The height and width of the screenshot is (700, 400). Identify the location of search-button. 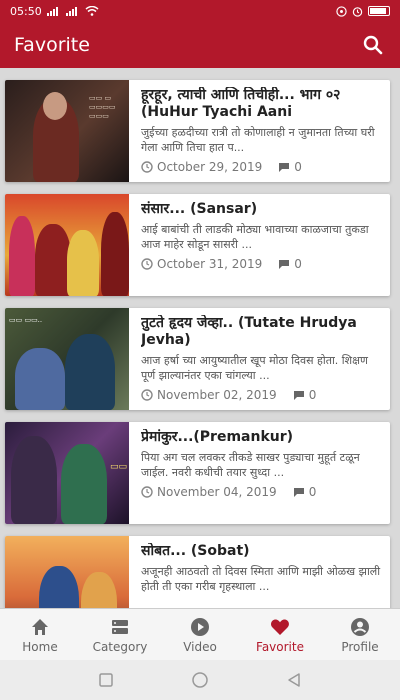
(373, 45).